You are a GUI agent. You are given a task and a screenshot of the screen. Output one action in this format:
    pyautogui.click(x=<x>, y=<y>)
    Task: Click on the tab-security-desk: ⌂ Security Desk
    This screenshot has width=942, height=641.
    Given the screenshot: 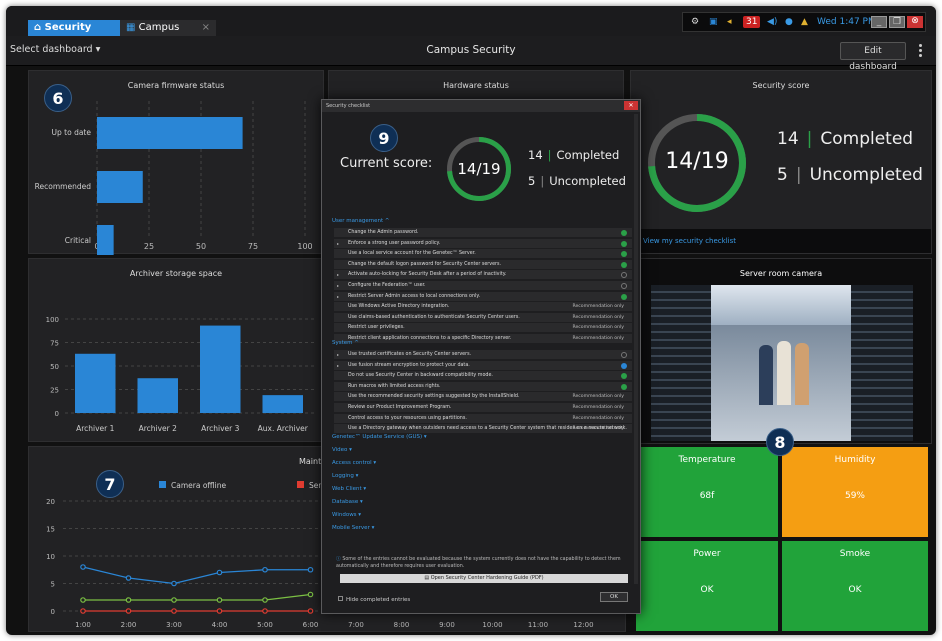 What is the action you would take?
    pyautogui.click(x=74, y=34)
    